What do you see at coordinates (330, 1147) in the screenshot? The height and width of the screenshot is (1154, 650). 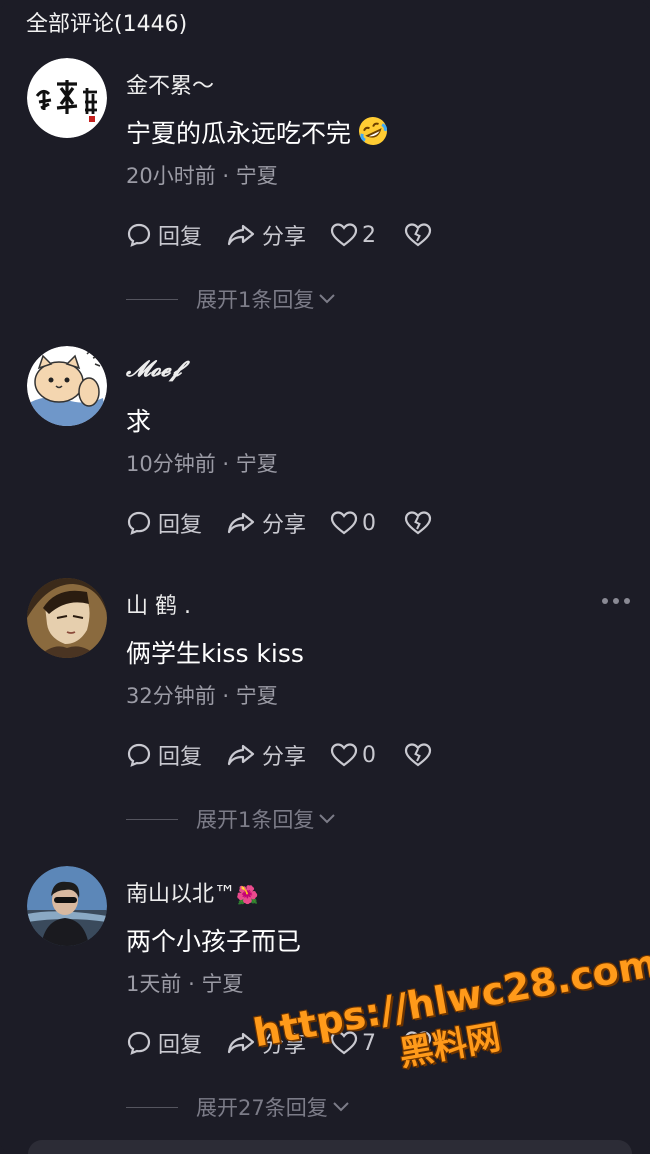 I see `comment-input-bar` at bounding box center [330, 1147].